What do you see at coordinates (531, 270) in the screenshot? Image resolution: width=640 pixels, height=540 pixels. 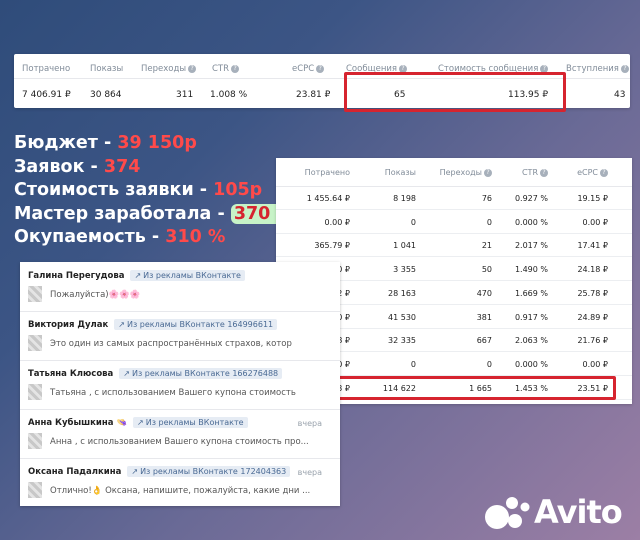 I see `cell-ctr: 1.490 %` at bounding box center [531, 270].